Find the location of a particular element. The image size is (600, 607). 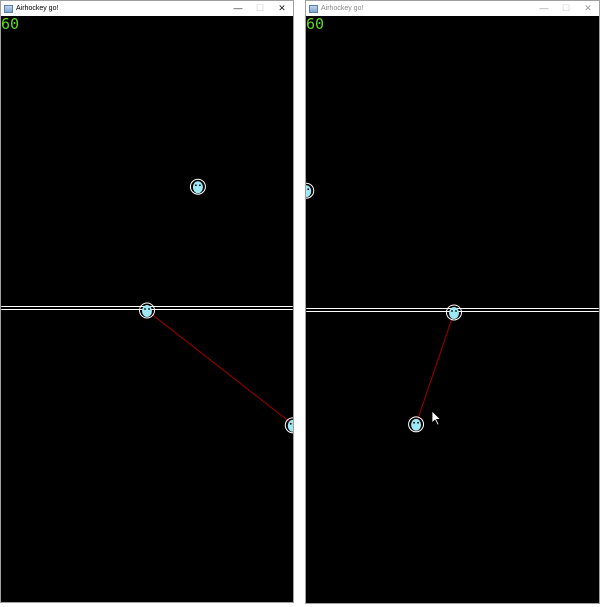

mouse-pointer-icon is located at coordinates (436, 418).